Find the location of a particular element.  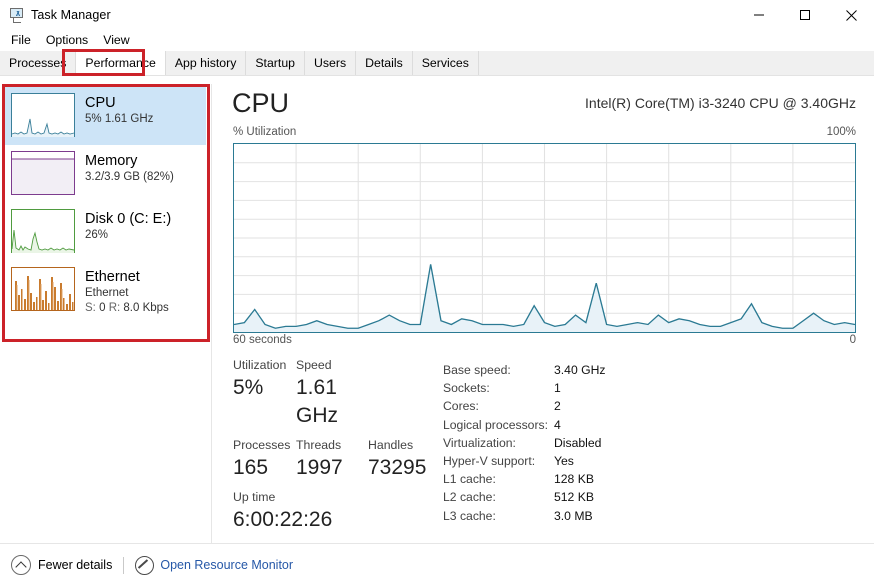

stat-speed: Speed 1.61 GHz is located at coordinates (332, 393).